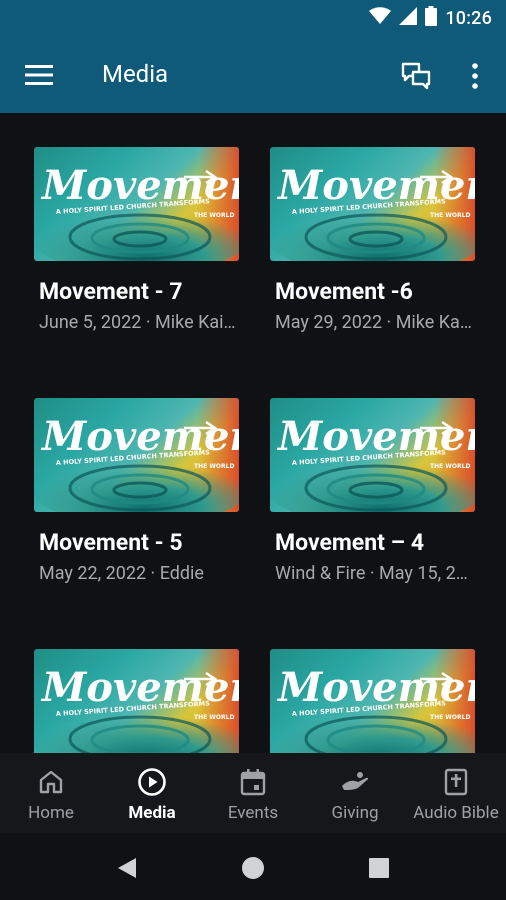 The image size is (506, 900). What do you see at coordinates (51, 782) in the screenshot?
I see `home-icon` at bounding box center [51, 782].